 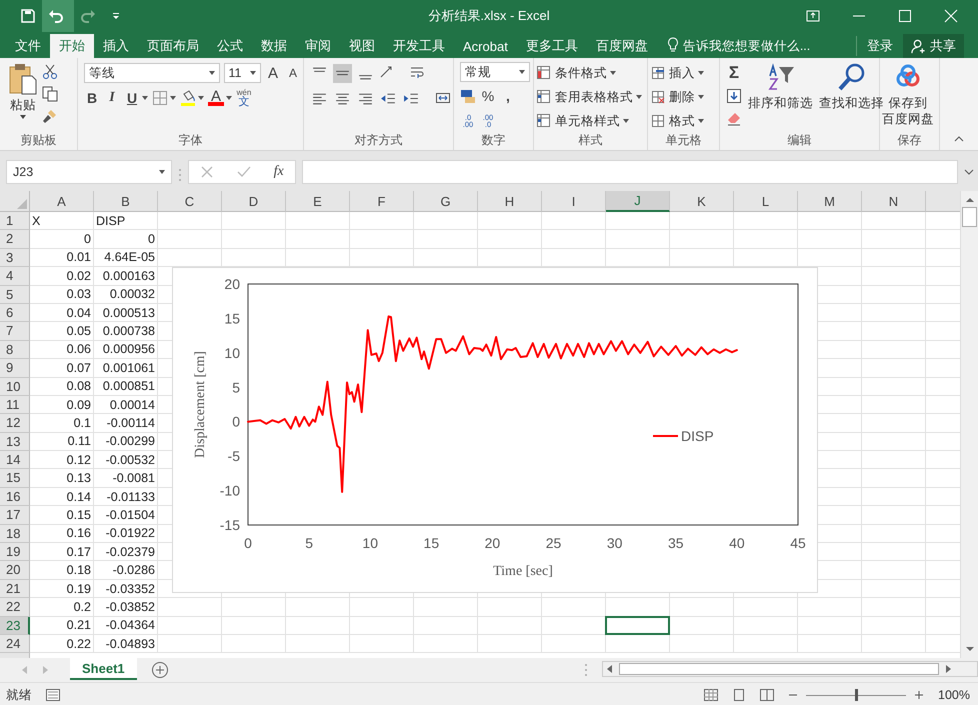 I want to click on scroll-right-icon, so click(x=948, y=669).